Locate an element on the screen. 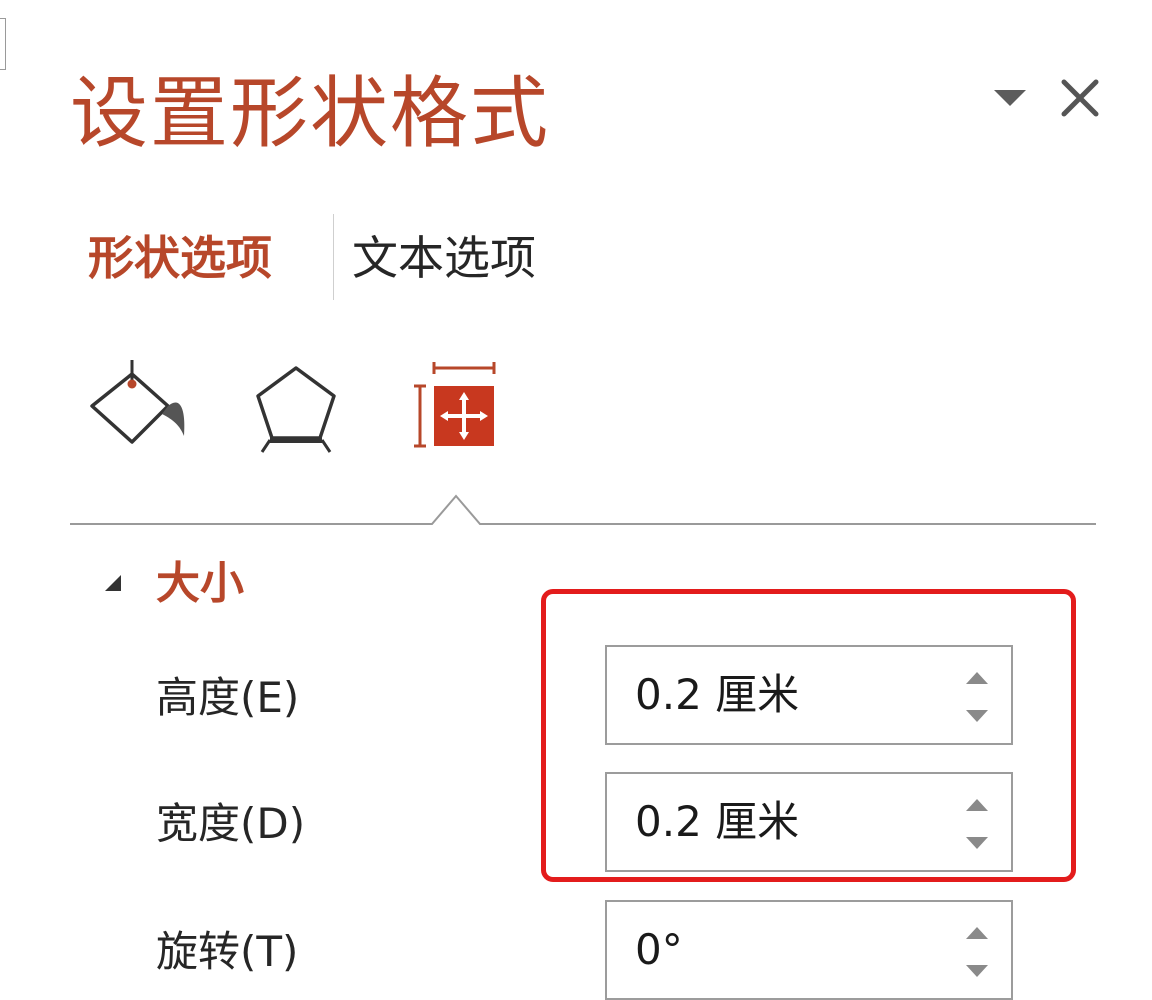 The height and width of the screenshot is (1000, 1152). tab-shape-options: 形状选项 is located at coordinates (180, 258).